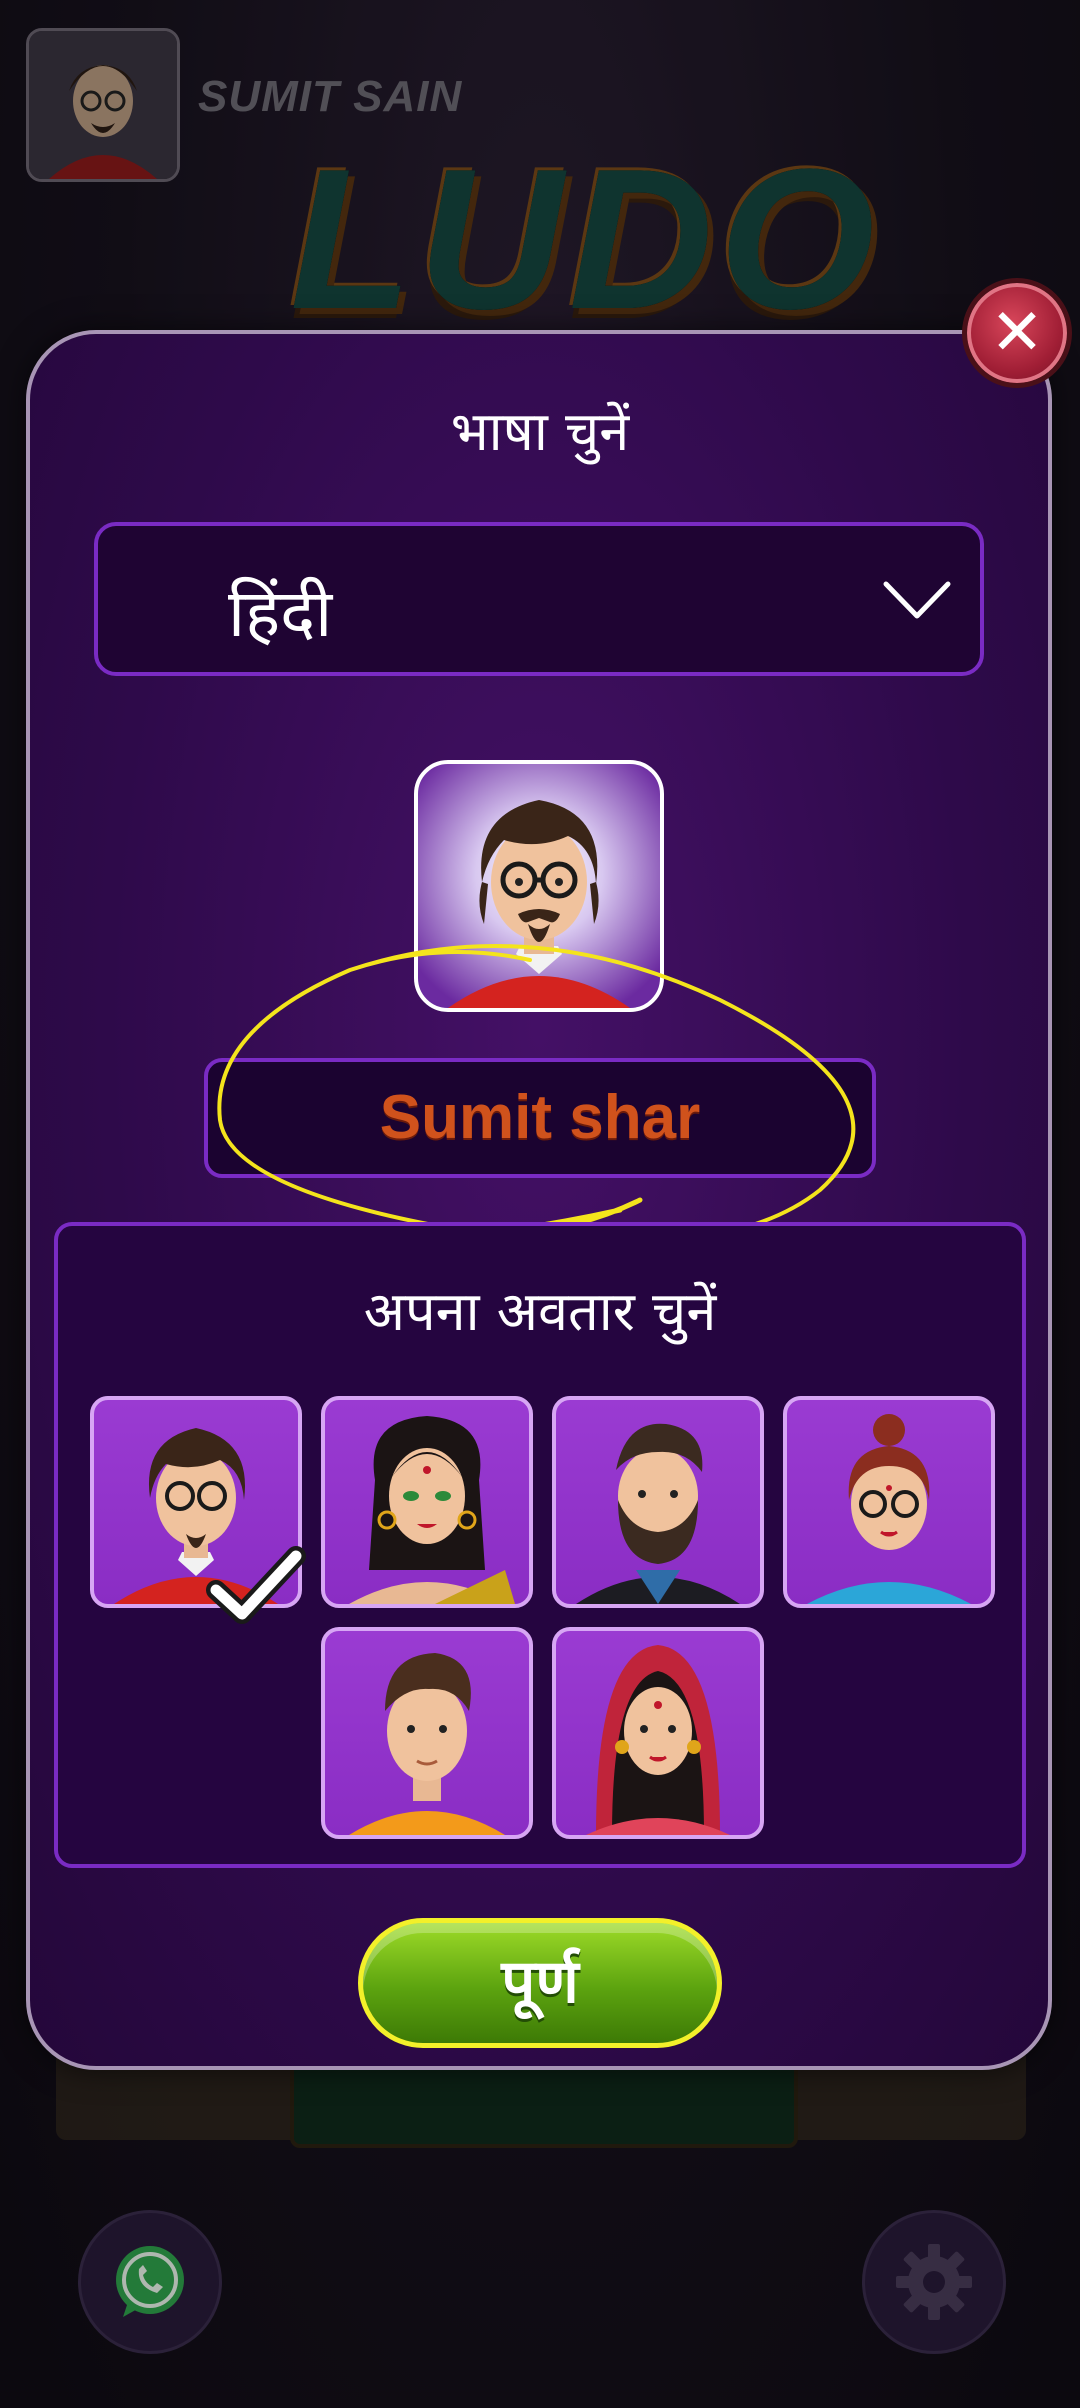  What do you see at coordinates (539, 904) in the screenshot?
I see `current-avatar-image` at bounding box center [539, 904].